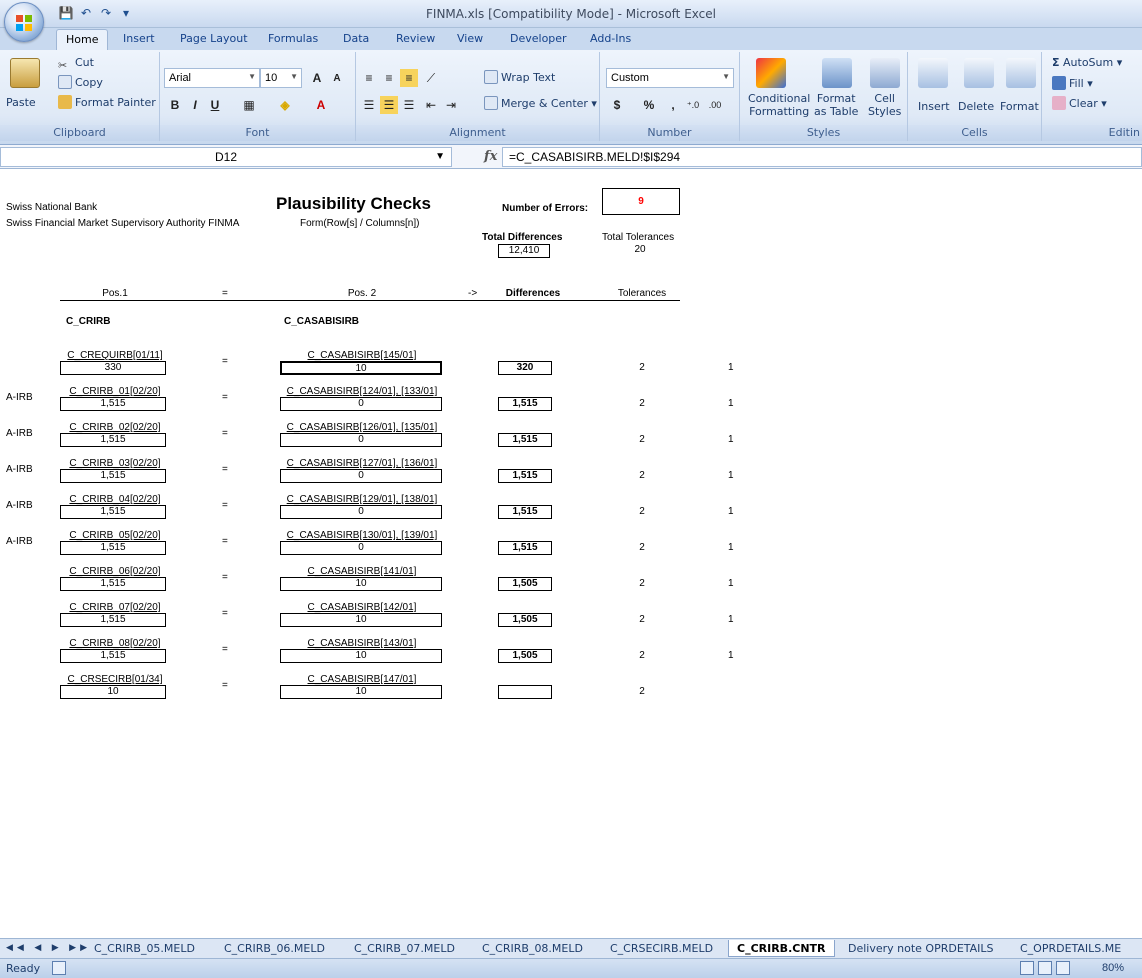 The height and width of the screenshot is (978, 1142). What do you see at coordinates (59, 968) in the screenshot?
I see `macro-record-icon` at bounding box center [59, 968].